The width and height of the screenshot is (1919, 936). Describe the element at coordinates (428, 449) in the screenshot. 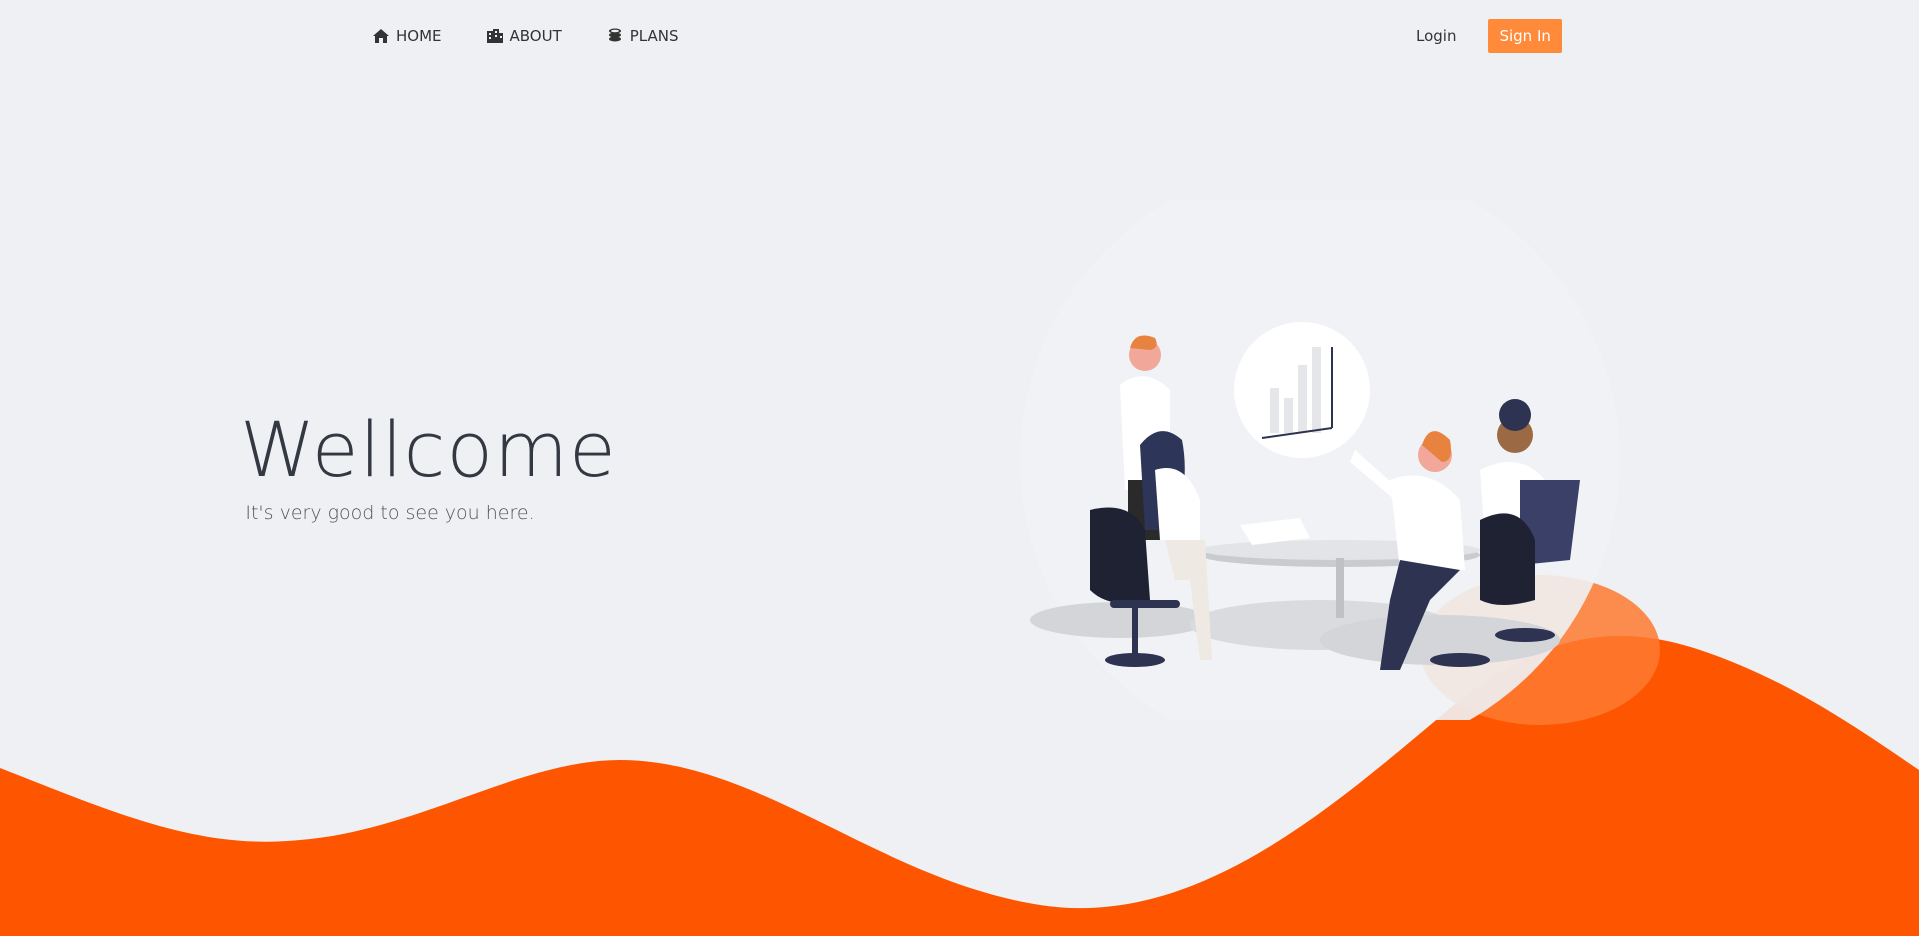

I see `hero-title: Wellcome` at that location.